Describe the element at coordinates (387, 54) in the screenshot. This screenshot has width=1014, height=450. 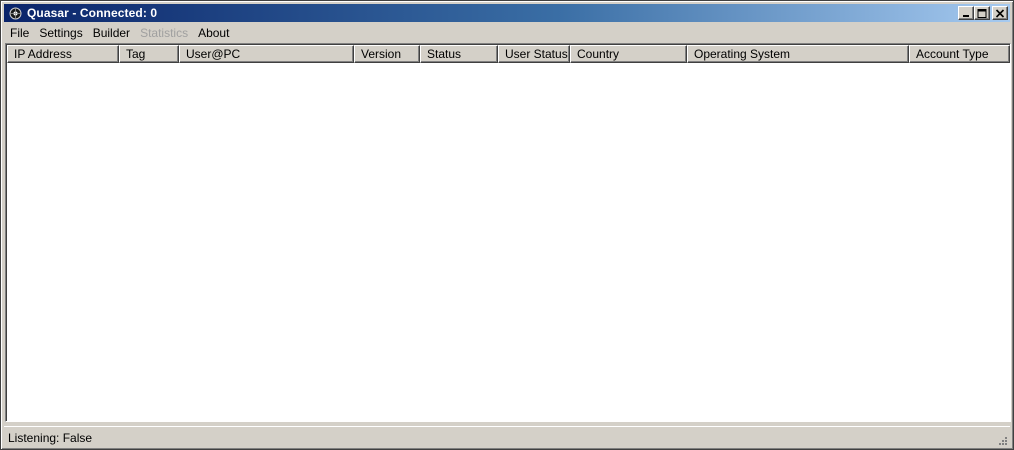
I see `column-version: Version` at that location.